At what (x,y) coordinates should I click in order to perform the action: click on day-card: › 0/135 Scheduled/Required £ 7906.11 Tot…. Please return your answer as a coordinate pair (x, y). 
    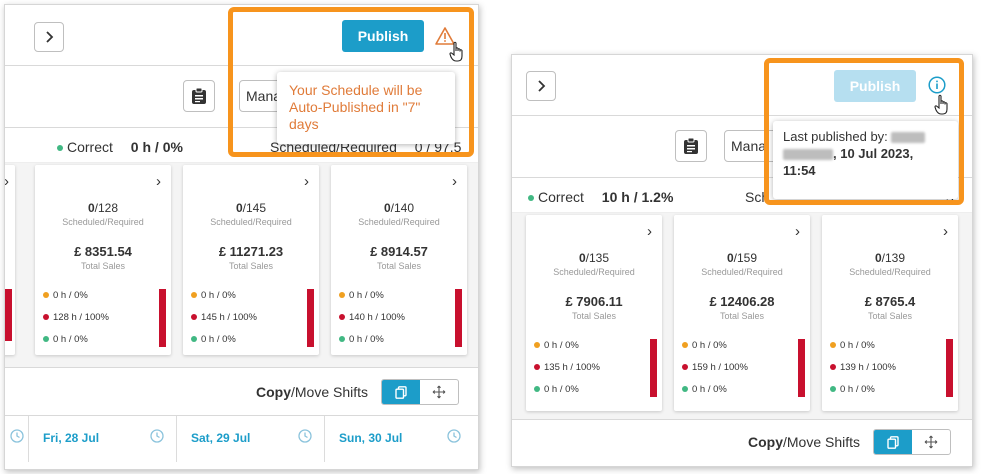
    Looking at the image, I should click on (594, 313).